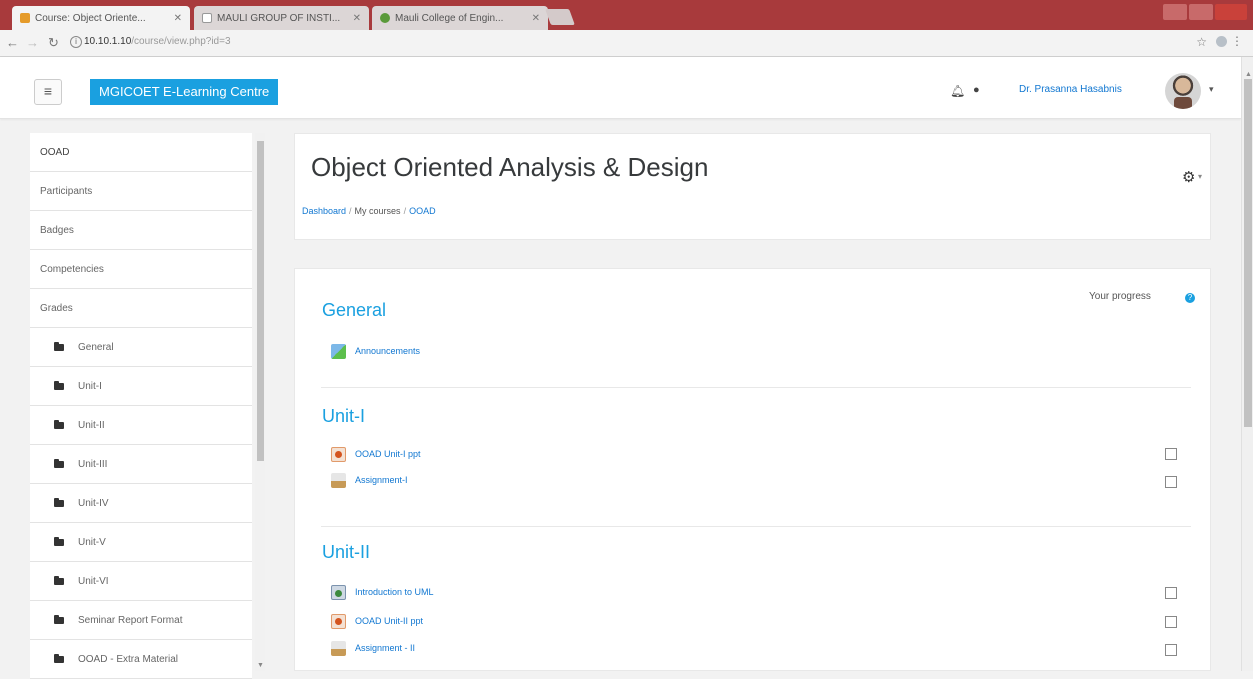  Describe the element at coordinates (184, 92) in the screenshot. I see `site-brand-link: MGICOET E-Learning Centre` at that location.